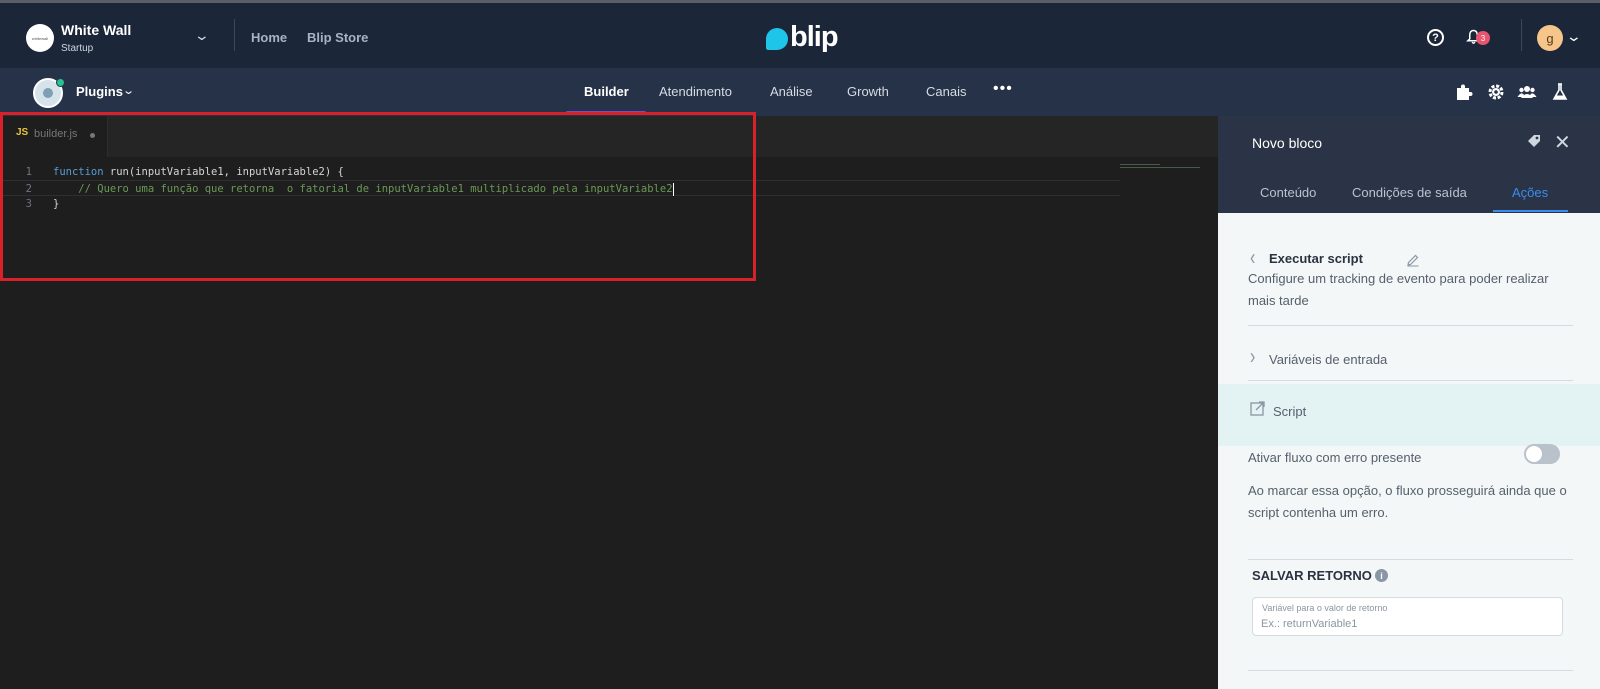  What do you see at coordinates (1312, 575) in the screenshot?
I see `save-return-title: SALVAR RETORNO` at bounding box center [1312, 575].